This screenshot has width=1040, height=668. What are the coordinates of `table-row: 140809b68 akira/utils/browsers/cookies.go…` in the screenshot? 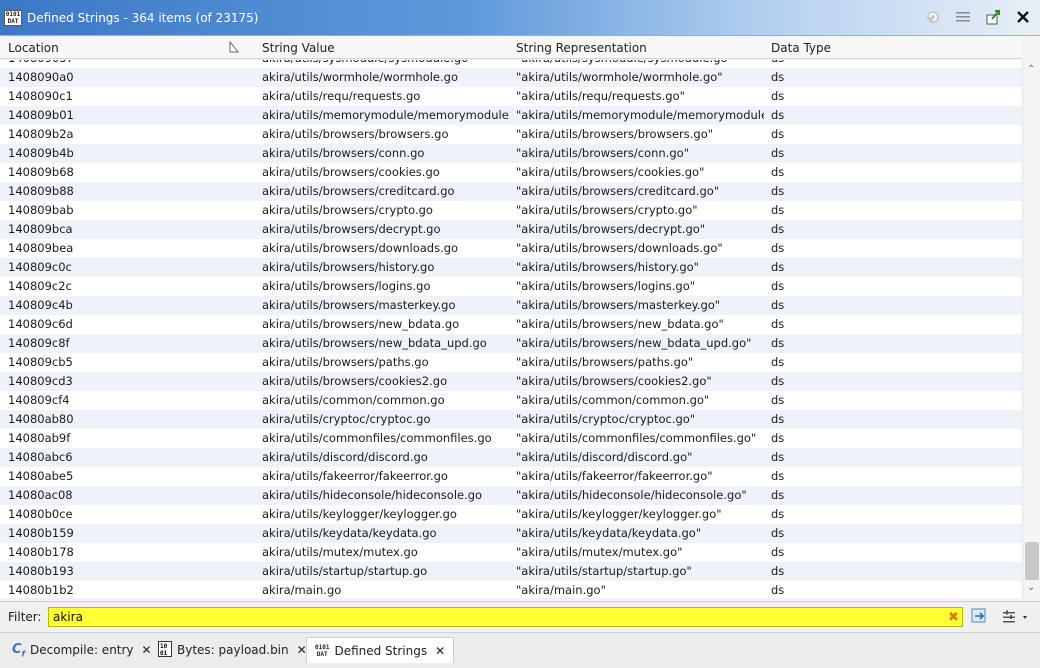 It's located at (511, 172).